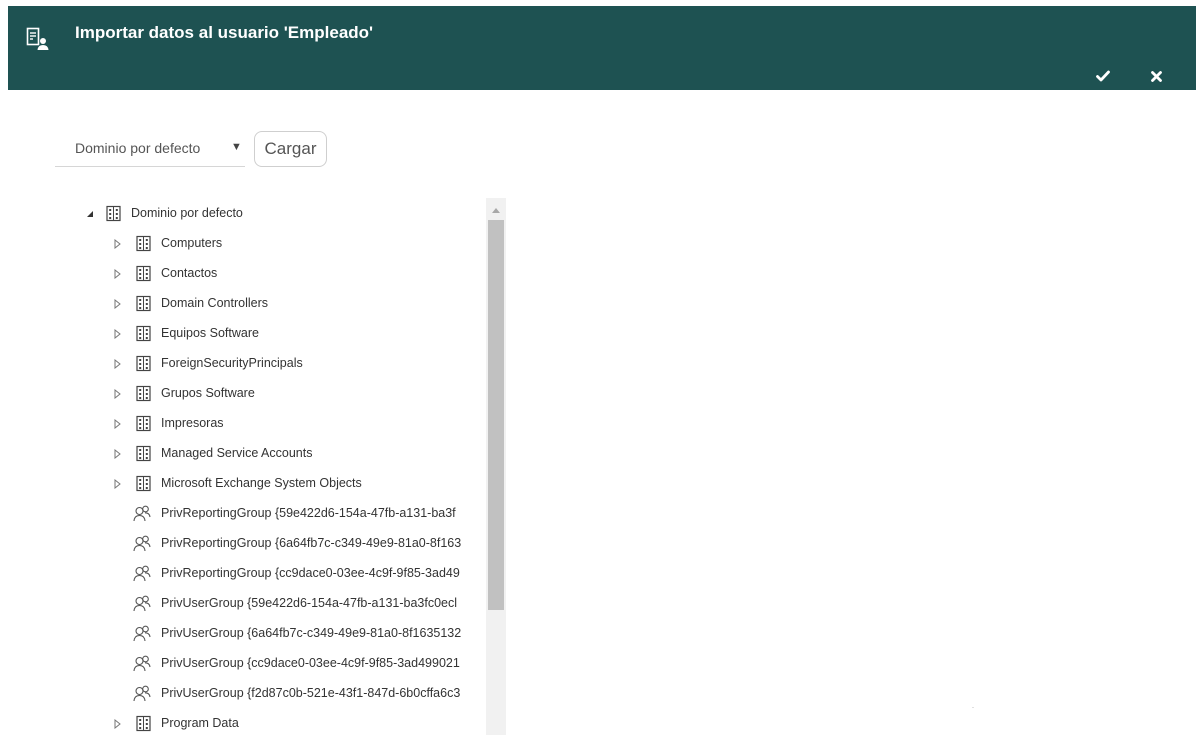  I want to click on user-document-icon, so click(38, 39).